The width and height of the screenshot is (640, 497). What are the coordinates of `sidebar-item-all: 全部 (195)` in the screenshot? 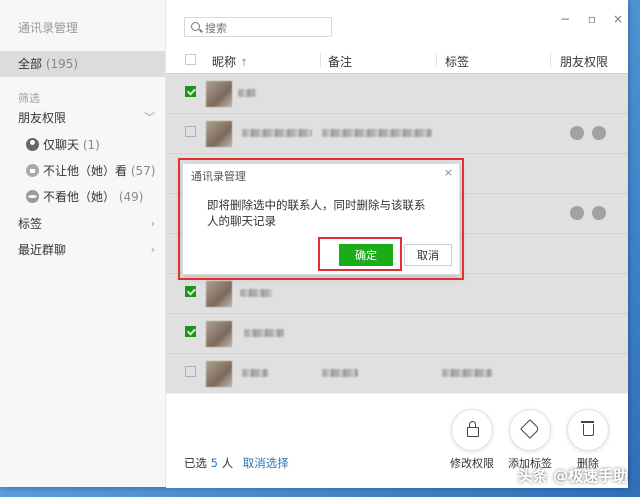 It's located at (82, 64).